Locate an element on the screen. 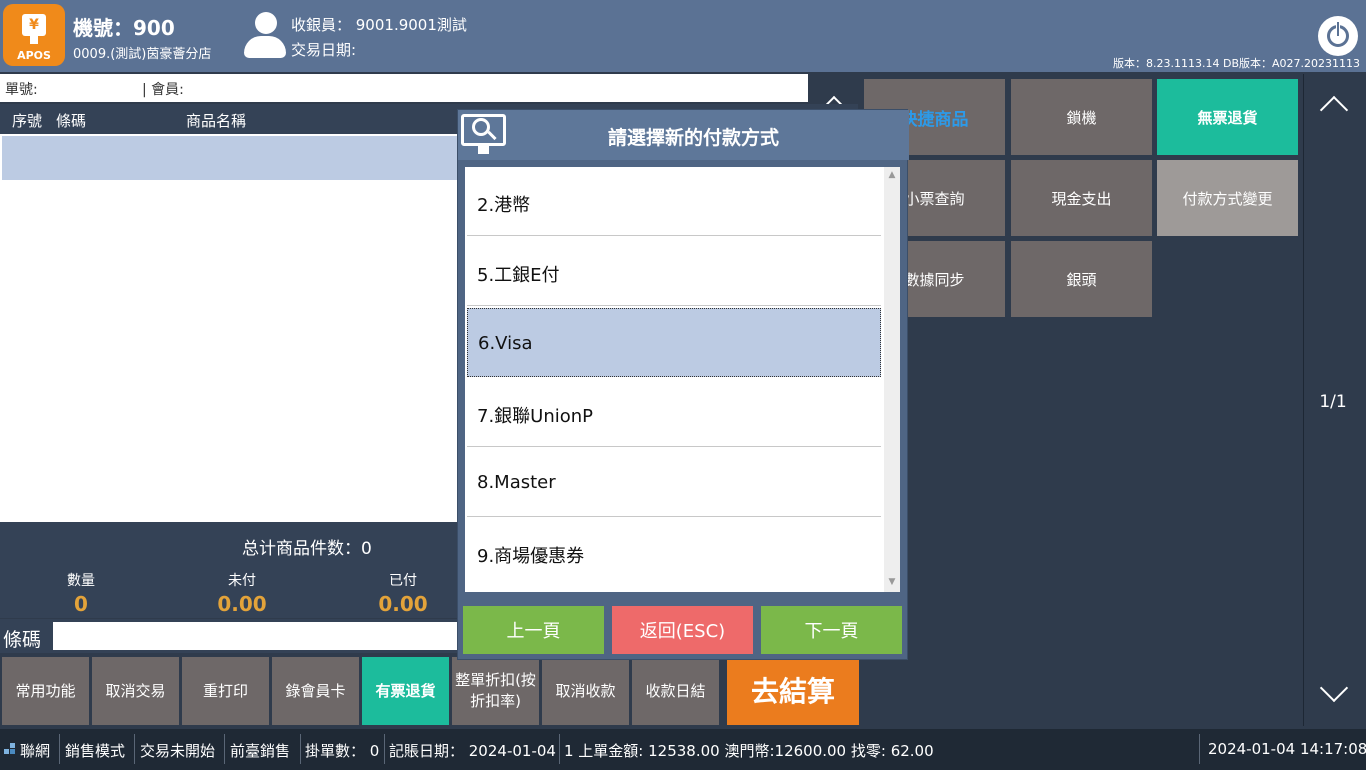 This screenshot has height=770, width=1366. dialog-title-bar: 請選擇新的付款方式 is located at coordinates (683, 135).